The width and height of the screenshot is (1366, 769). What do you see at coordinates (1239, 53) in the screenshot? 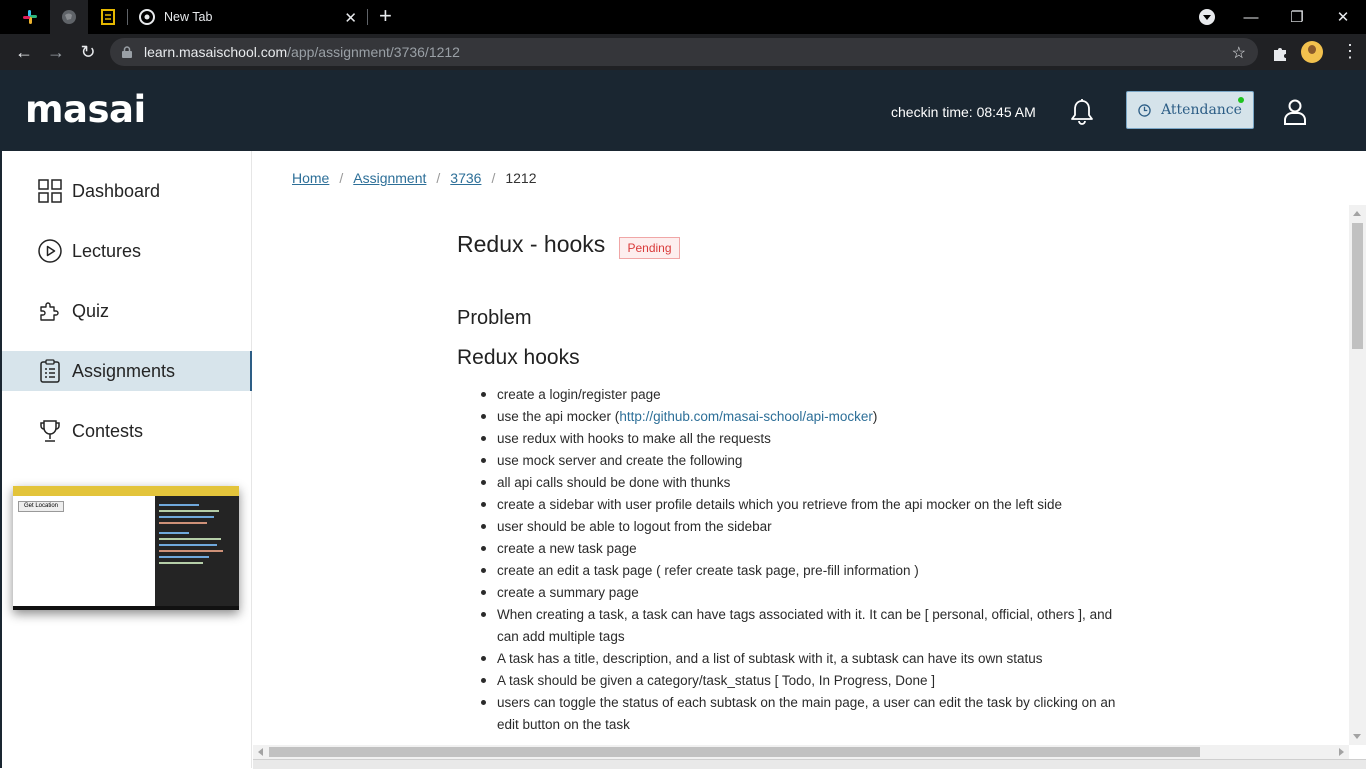
I see `bookmark-star-icon: ☆` at bounding box center [1239, 53].